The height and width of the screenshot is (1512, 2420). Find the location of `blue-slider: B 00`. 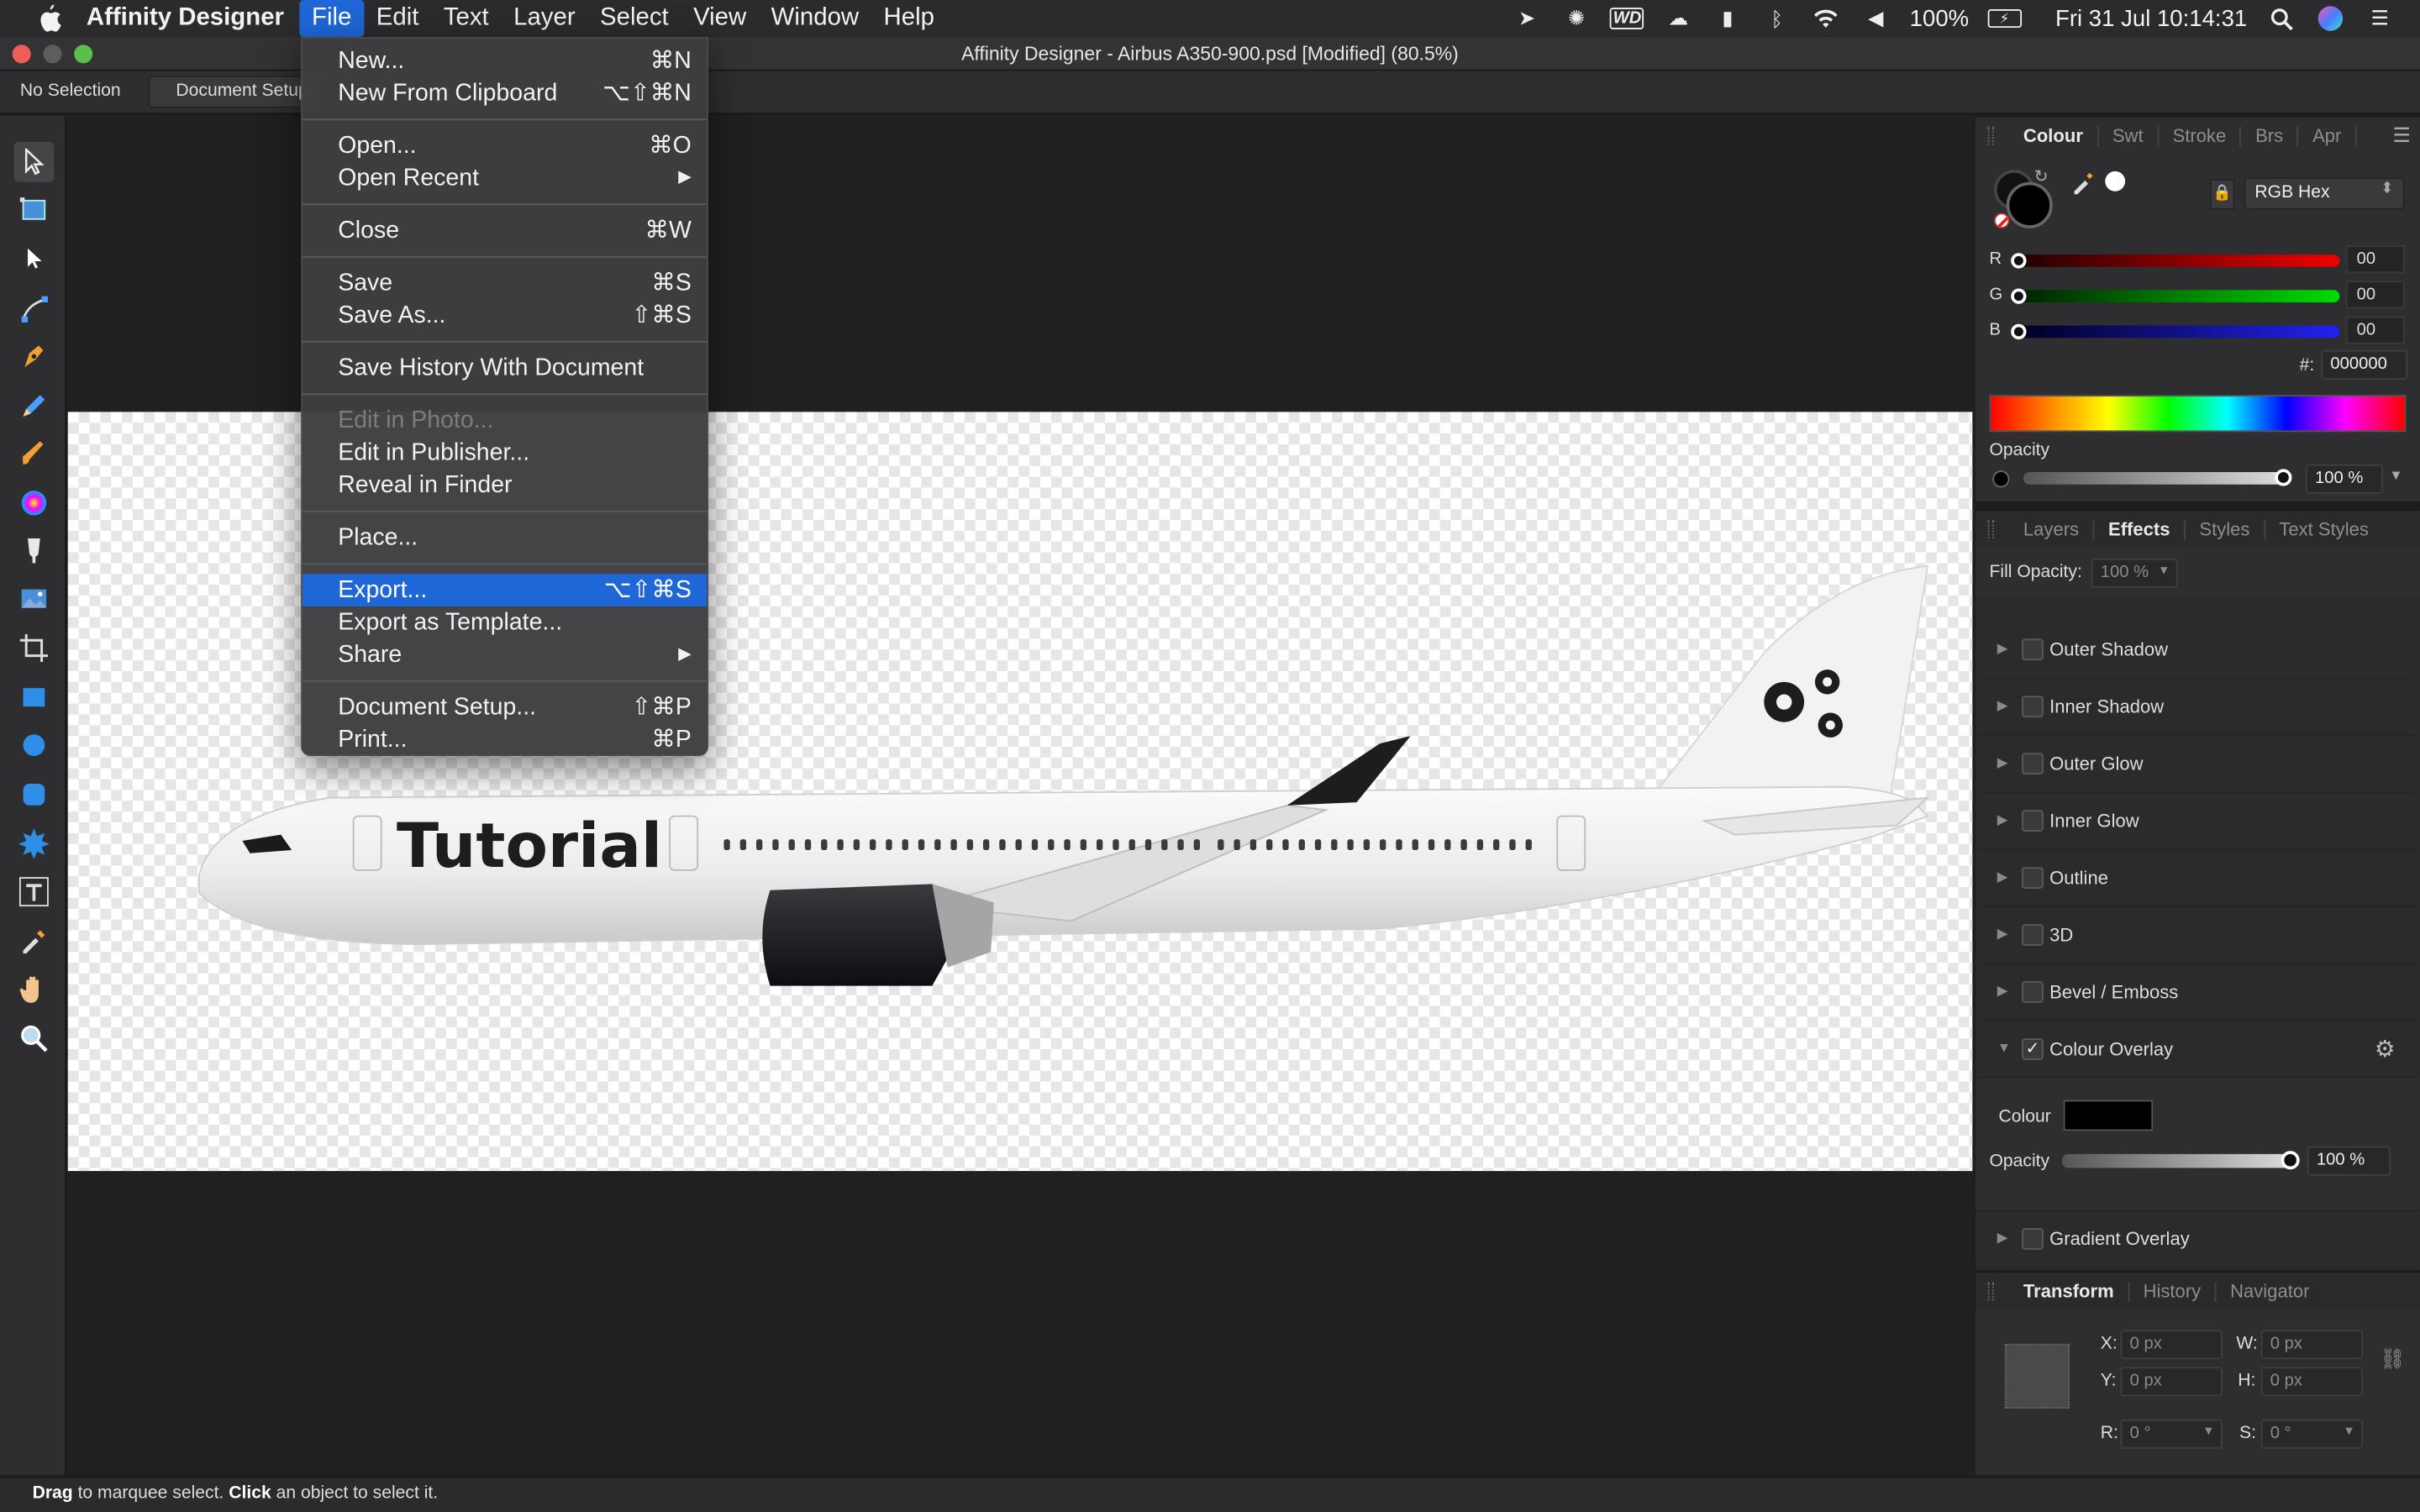

blue-slider: B 00 is located at coordinates (2198, 330).